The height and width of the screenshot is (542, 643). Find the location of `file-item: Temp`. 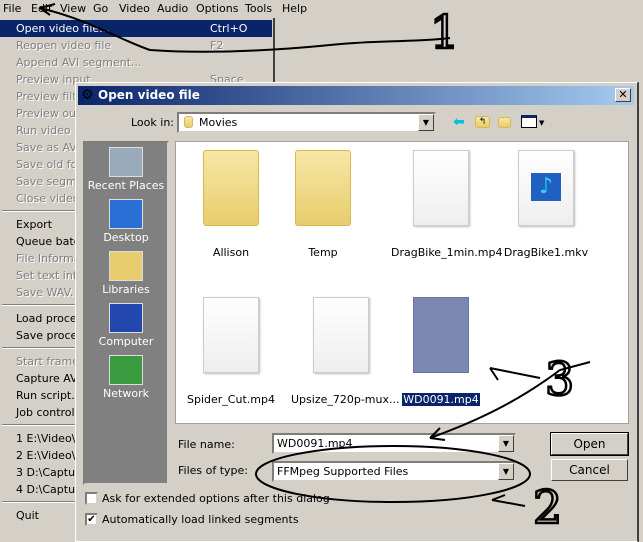

file-item: Temp is located at coordinates (323, 204).